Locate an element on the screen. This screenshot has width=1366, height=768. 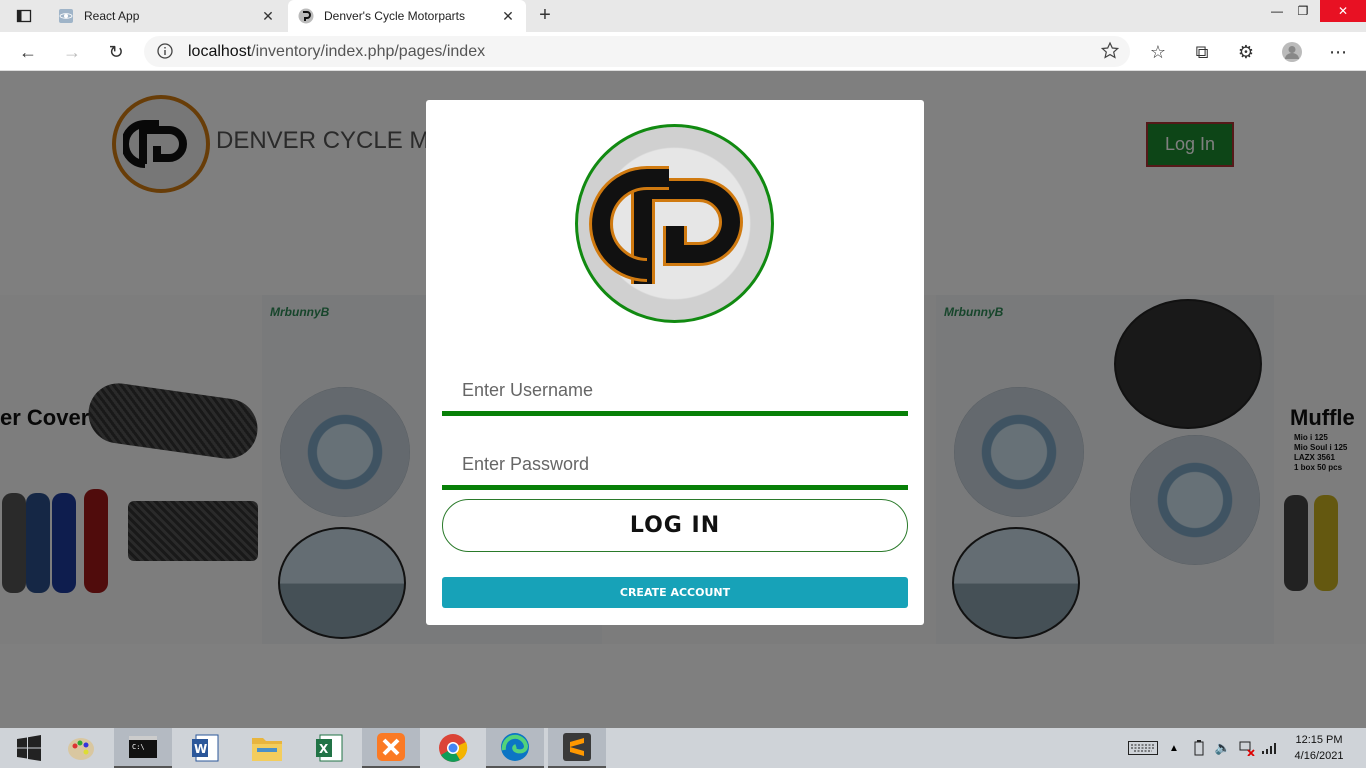
refresh-icon: ↻ is located at coordinates (116, 52).